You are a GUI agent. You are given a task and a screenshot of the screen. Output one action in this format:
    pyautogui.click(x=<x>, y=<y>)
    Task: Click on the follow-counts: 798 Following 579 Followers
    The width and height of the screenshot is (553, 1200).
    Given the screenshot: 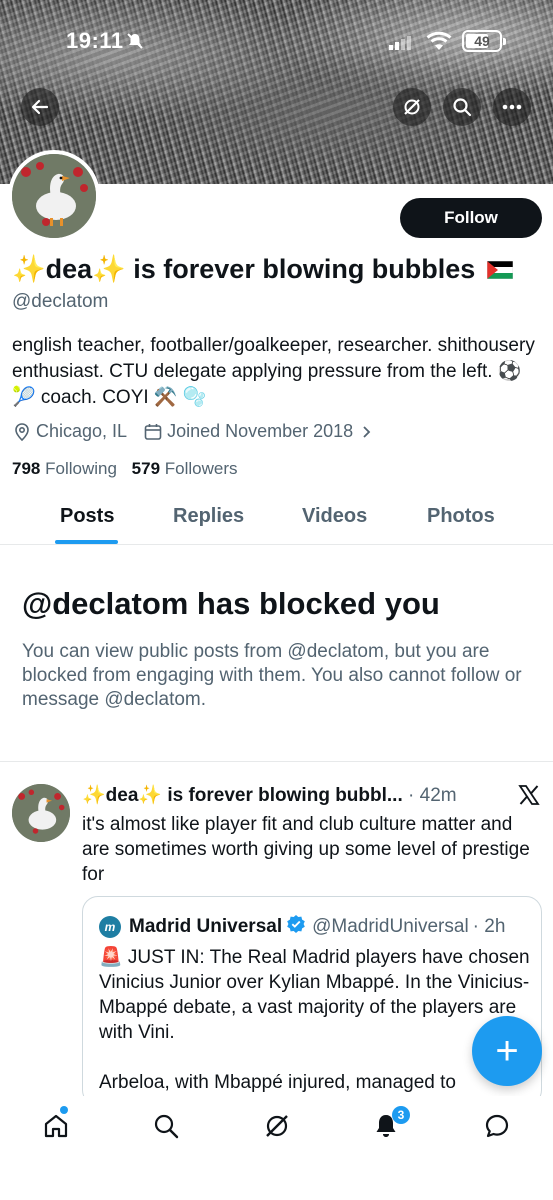 What is the action you would take?
    pyautogui.click(x=125, y=469)
    